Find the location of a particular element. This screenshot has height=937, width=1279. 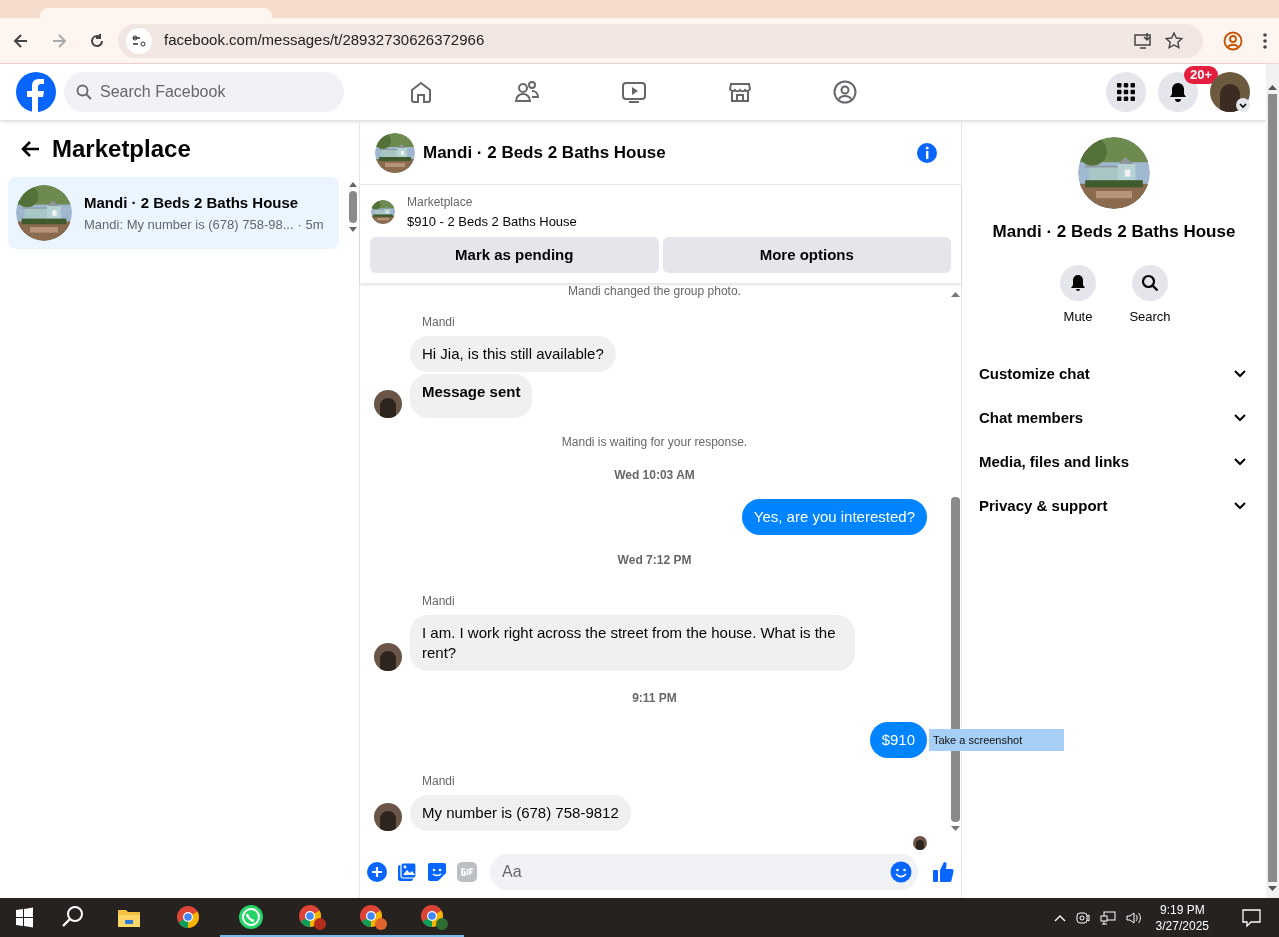

install-icon is located at coordinates (1143, 40).